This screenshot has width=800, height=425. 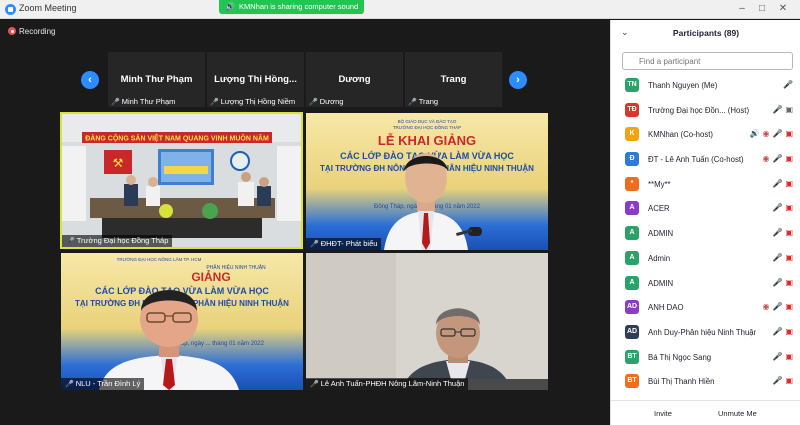 I want to click on invite-button: Invite, so click(x=663, y=412).